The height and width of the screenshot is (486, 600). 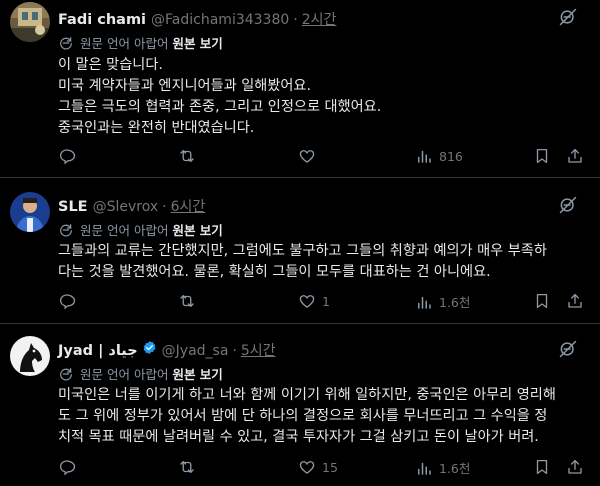 What do you see at coordinates (258, 350) in the screenshot?
I see `timestamp: 5시간` at bounding box center [258, 350].